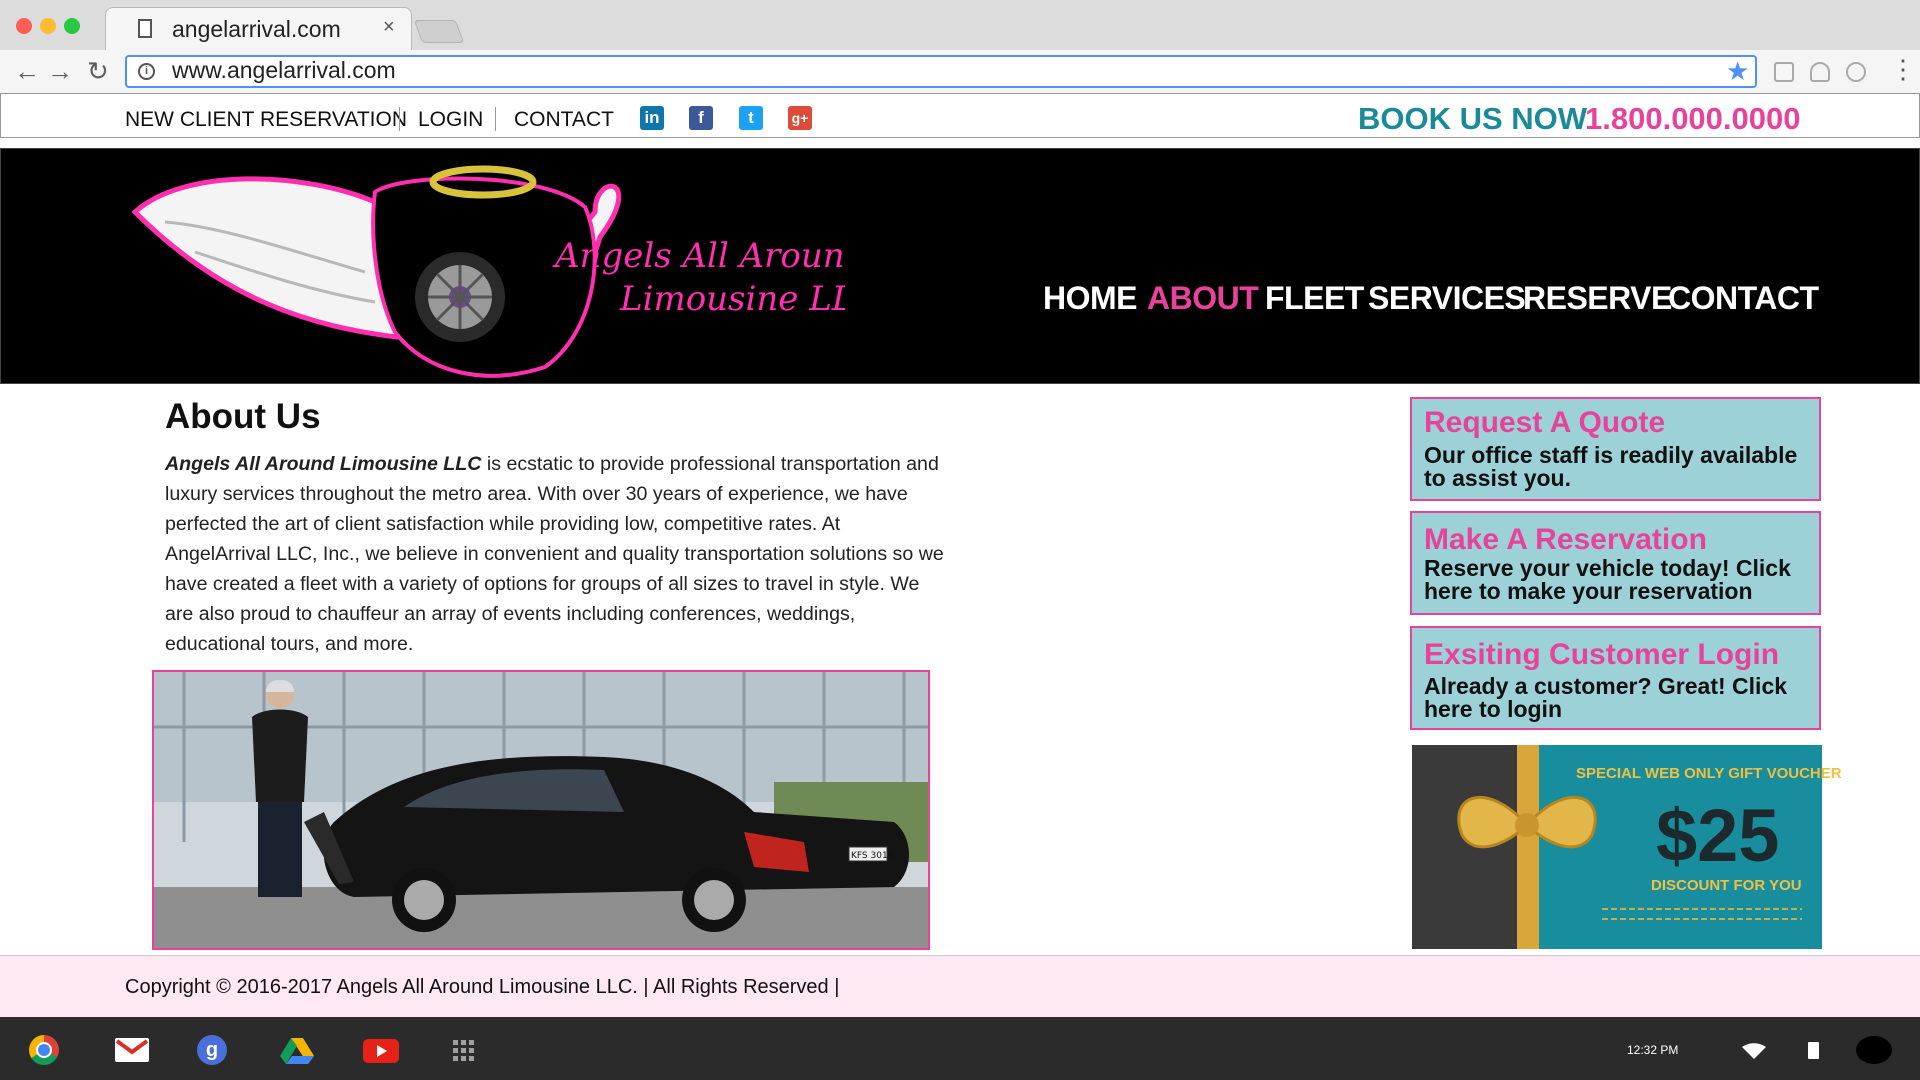  What do you see at coordinates (145, 28) in the screenshot?
I see `page-icon` at bounding box center [145, 28].